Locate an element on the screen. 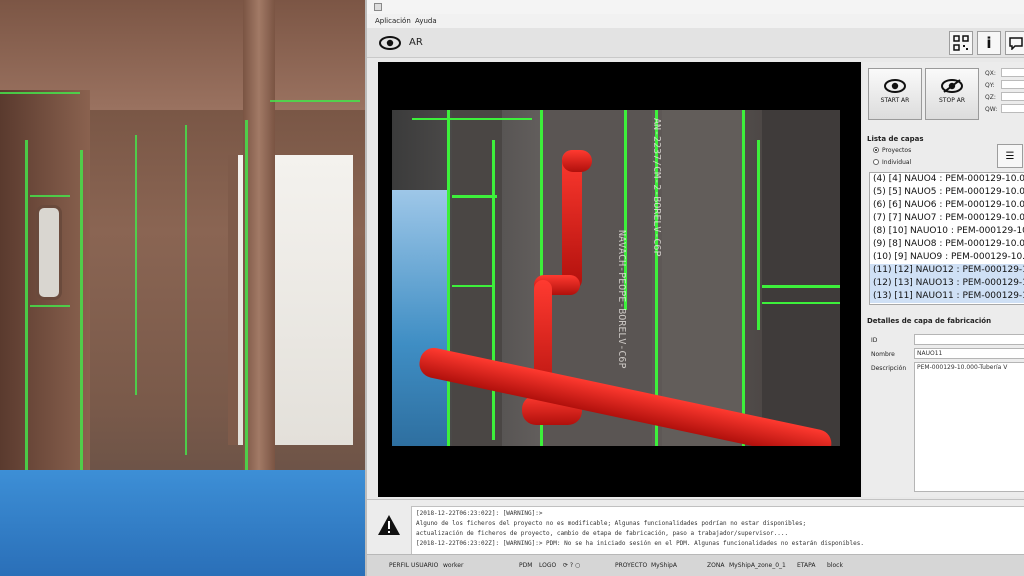 The image size is (1024, 576). start-ar-button: START AR is located at coordinates (895, 94).